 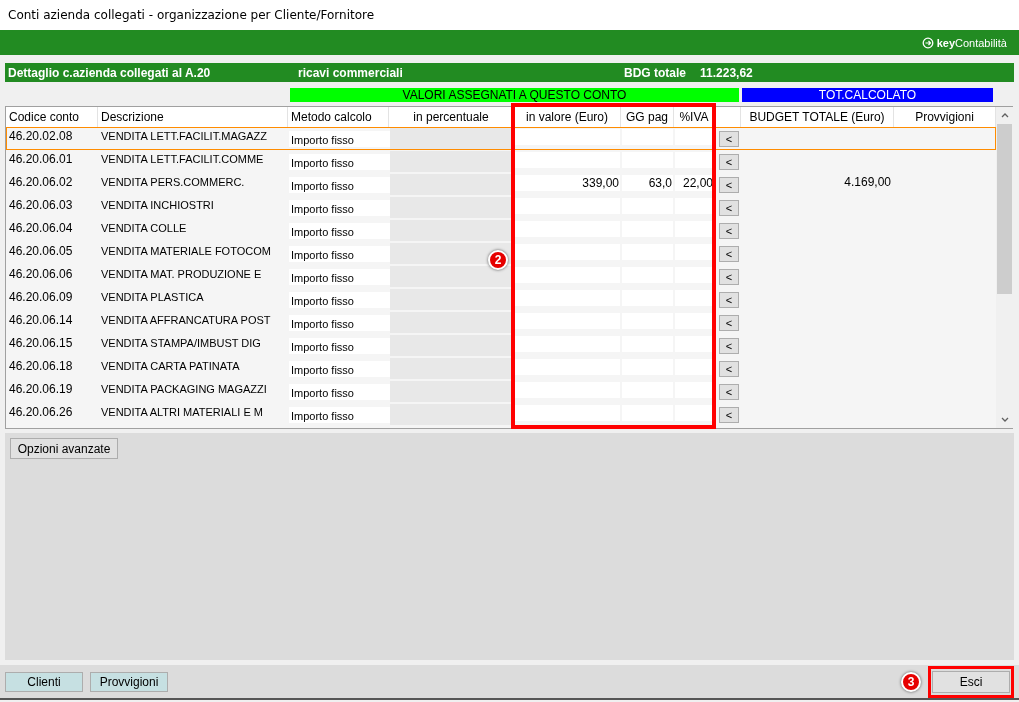 I want to click on callout-number: 3, so click(x=911, y=681).